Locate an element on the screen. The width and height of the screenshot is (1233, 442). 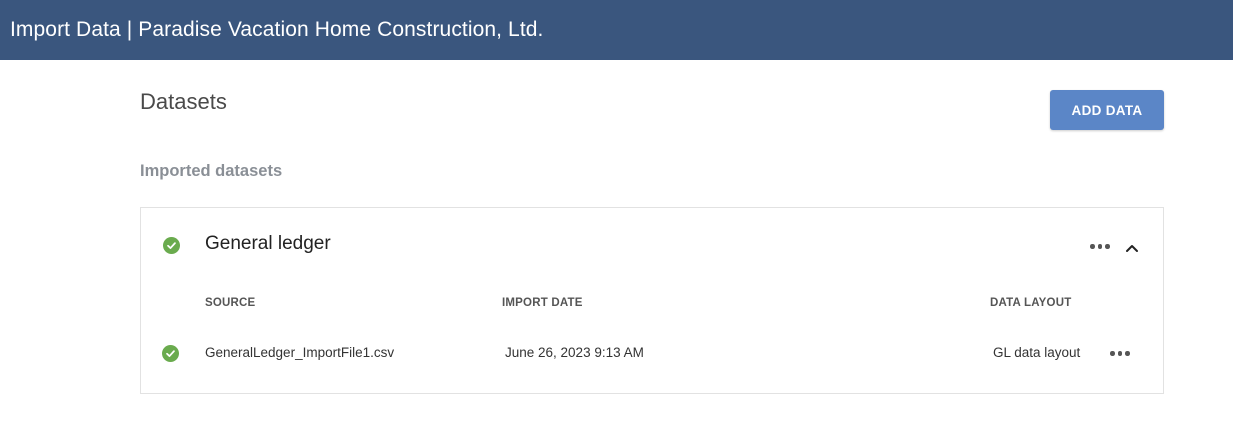
row-data-layout: GL data layout is located at coordinates (1037, 352).